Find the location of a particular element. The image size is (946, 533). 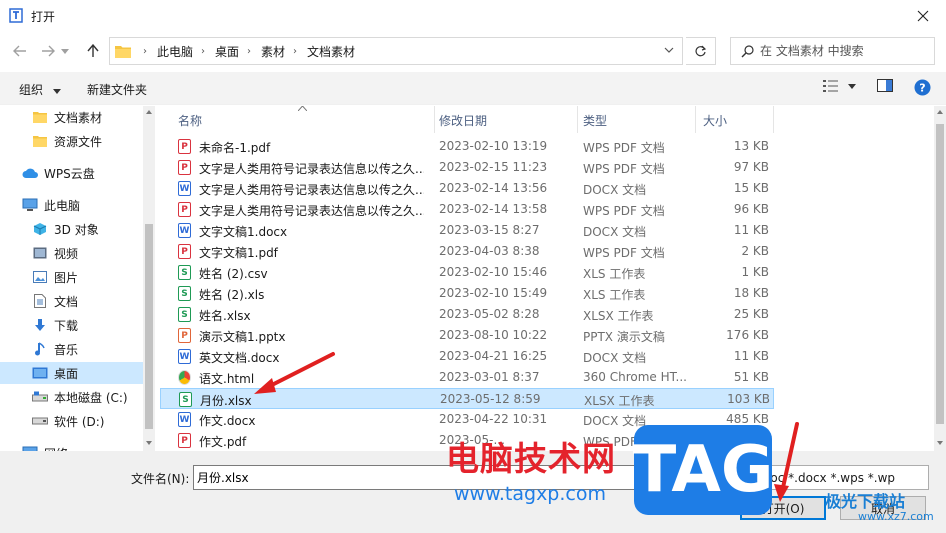

watermark-site-url: www.tagxp.com is located at coordinates (530, 494).